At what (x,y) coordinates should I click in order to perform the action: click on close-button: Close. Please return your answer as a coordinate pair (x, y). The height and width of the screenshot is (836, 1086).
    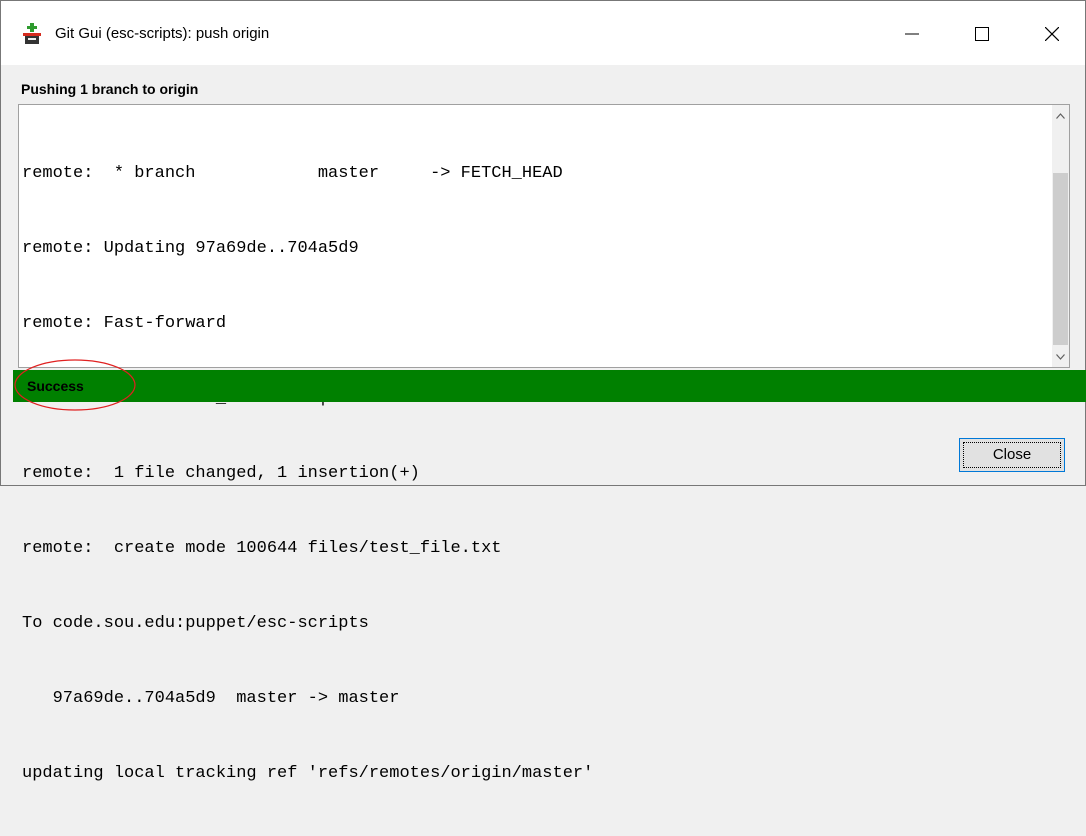
    Looking at the image, I should click on (1012, 455).